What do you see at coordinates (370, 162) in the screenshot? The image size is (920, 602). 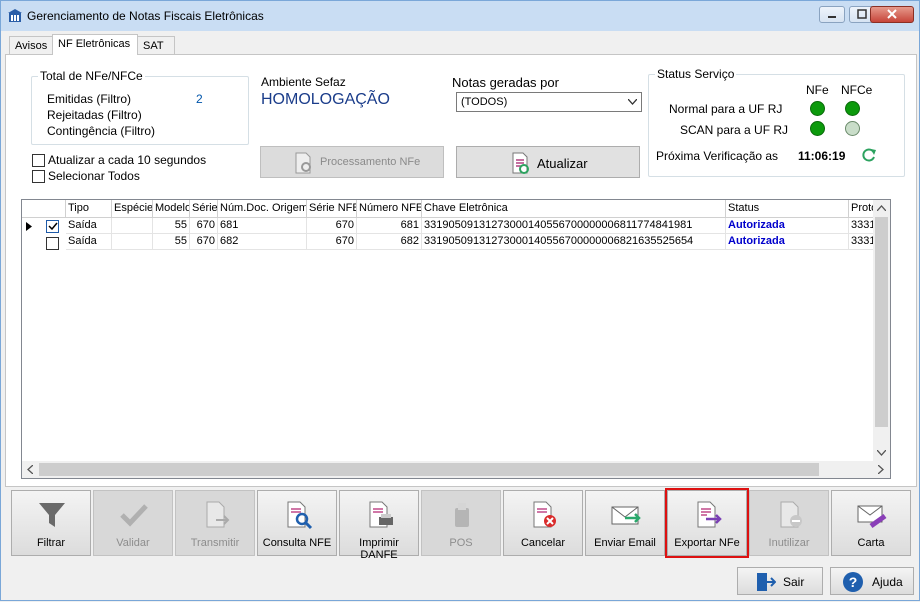 I see `processamento-nfe-label: Processamento NFe` at bounding box center [370, 162].